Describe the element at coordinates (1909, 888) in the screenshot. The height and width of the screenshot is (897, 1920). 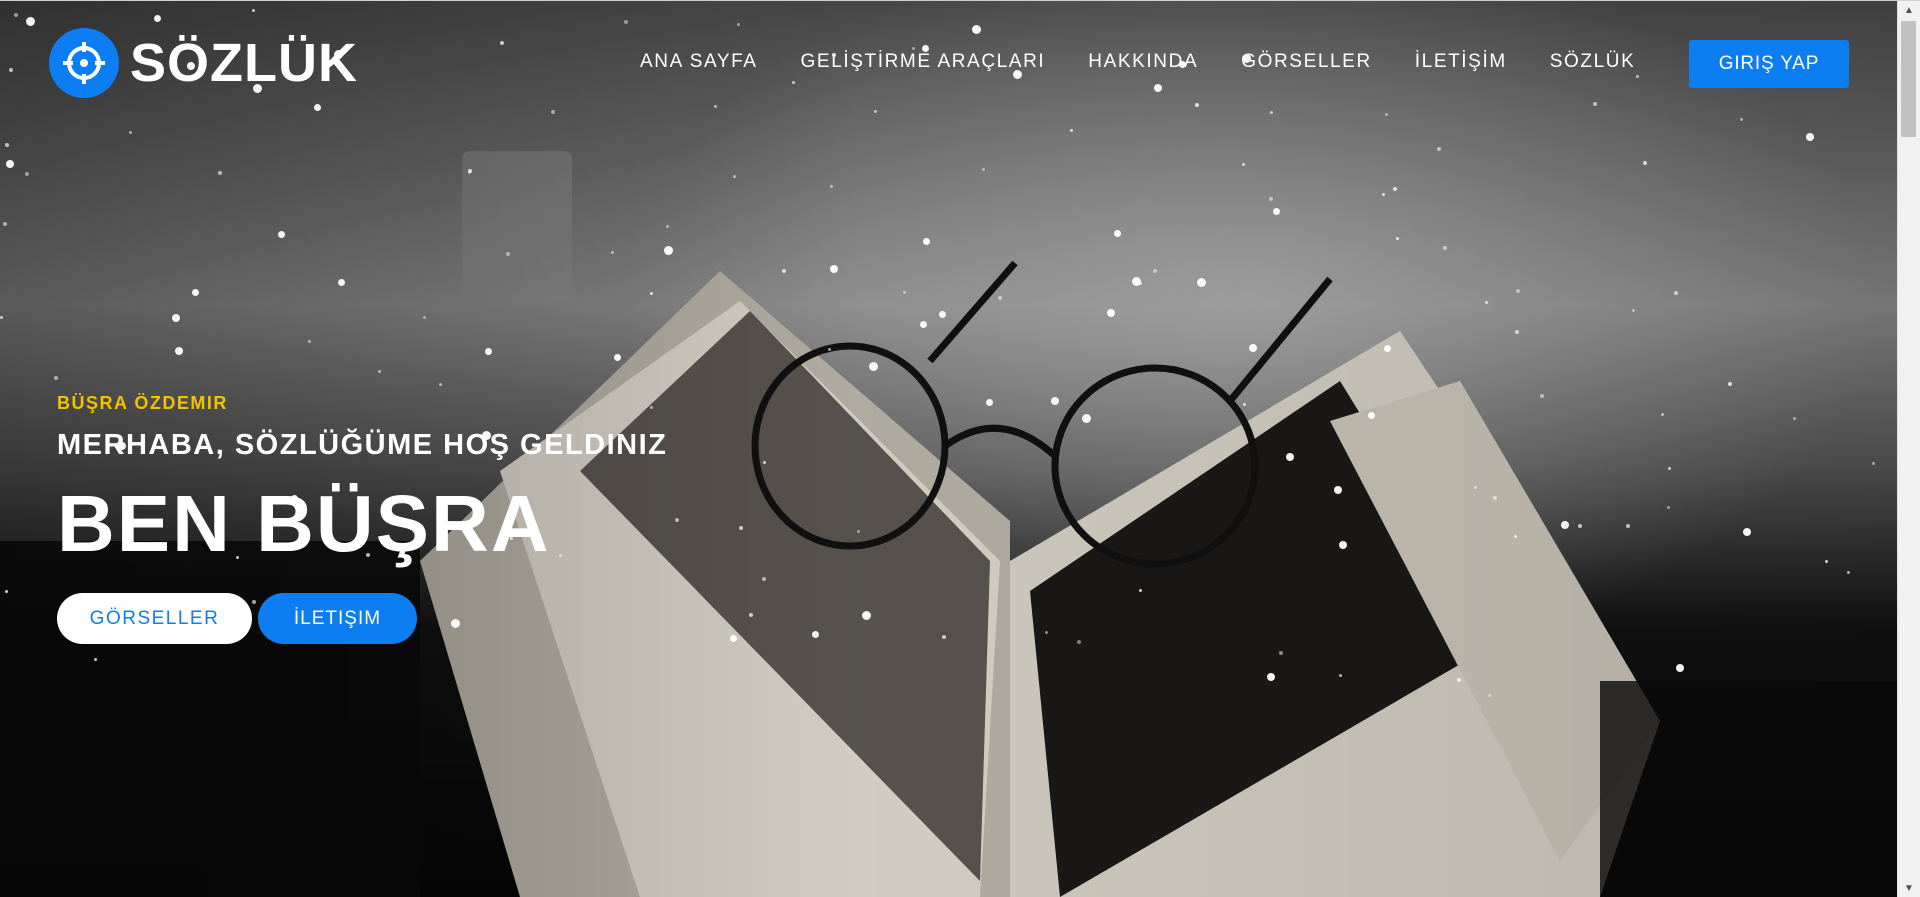
I see `scroll-down-icon: ▼` at that location.